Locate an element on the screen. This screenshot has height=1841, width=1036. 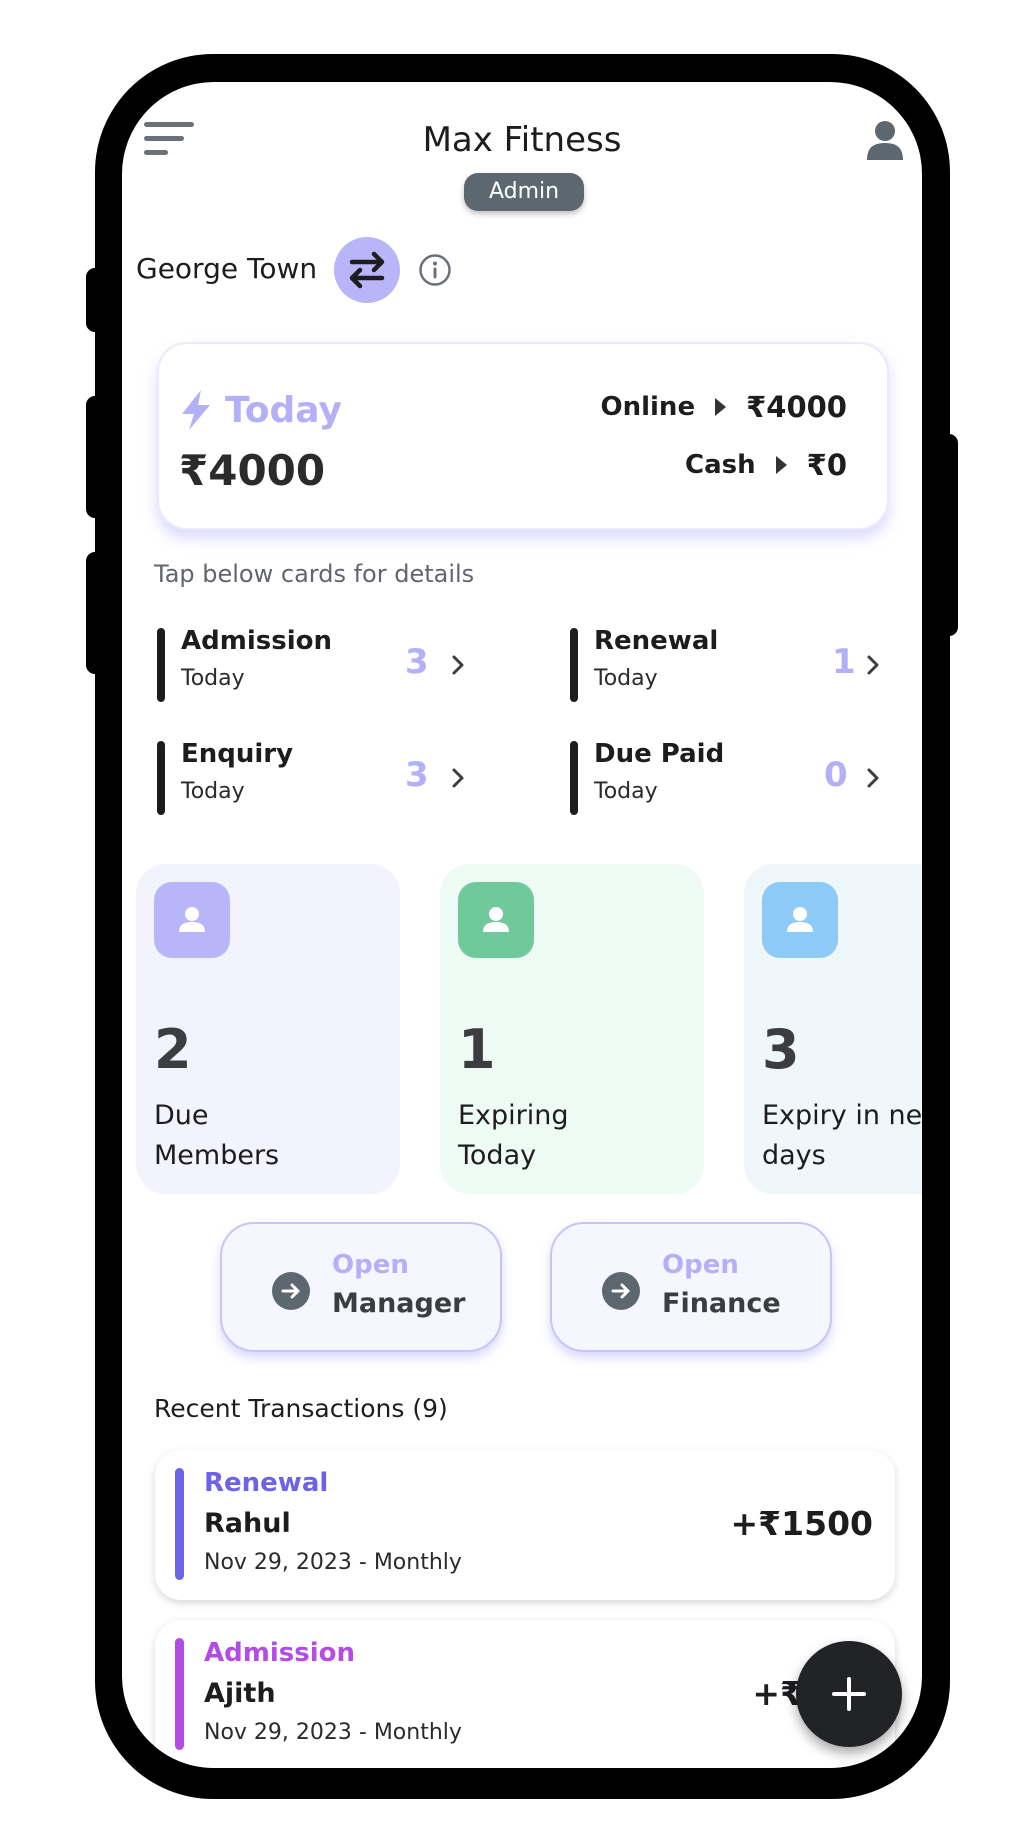
recent-transactions-title: Recent Transactions (9) is located at coordinates (301, 1408).